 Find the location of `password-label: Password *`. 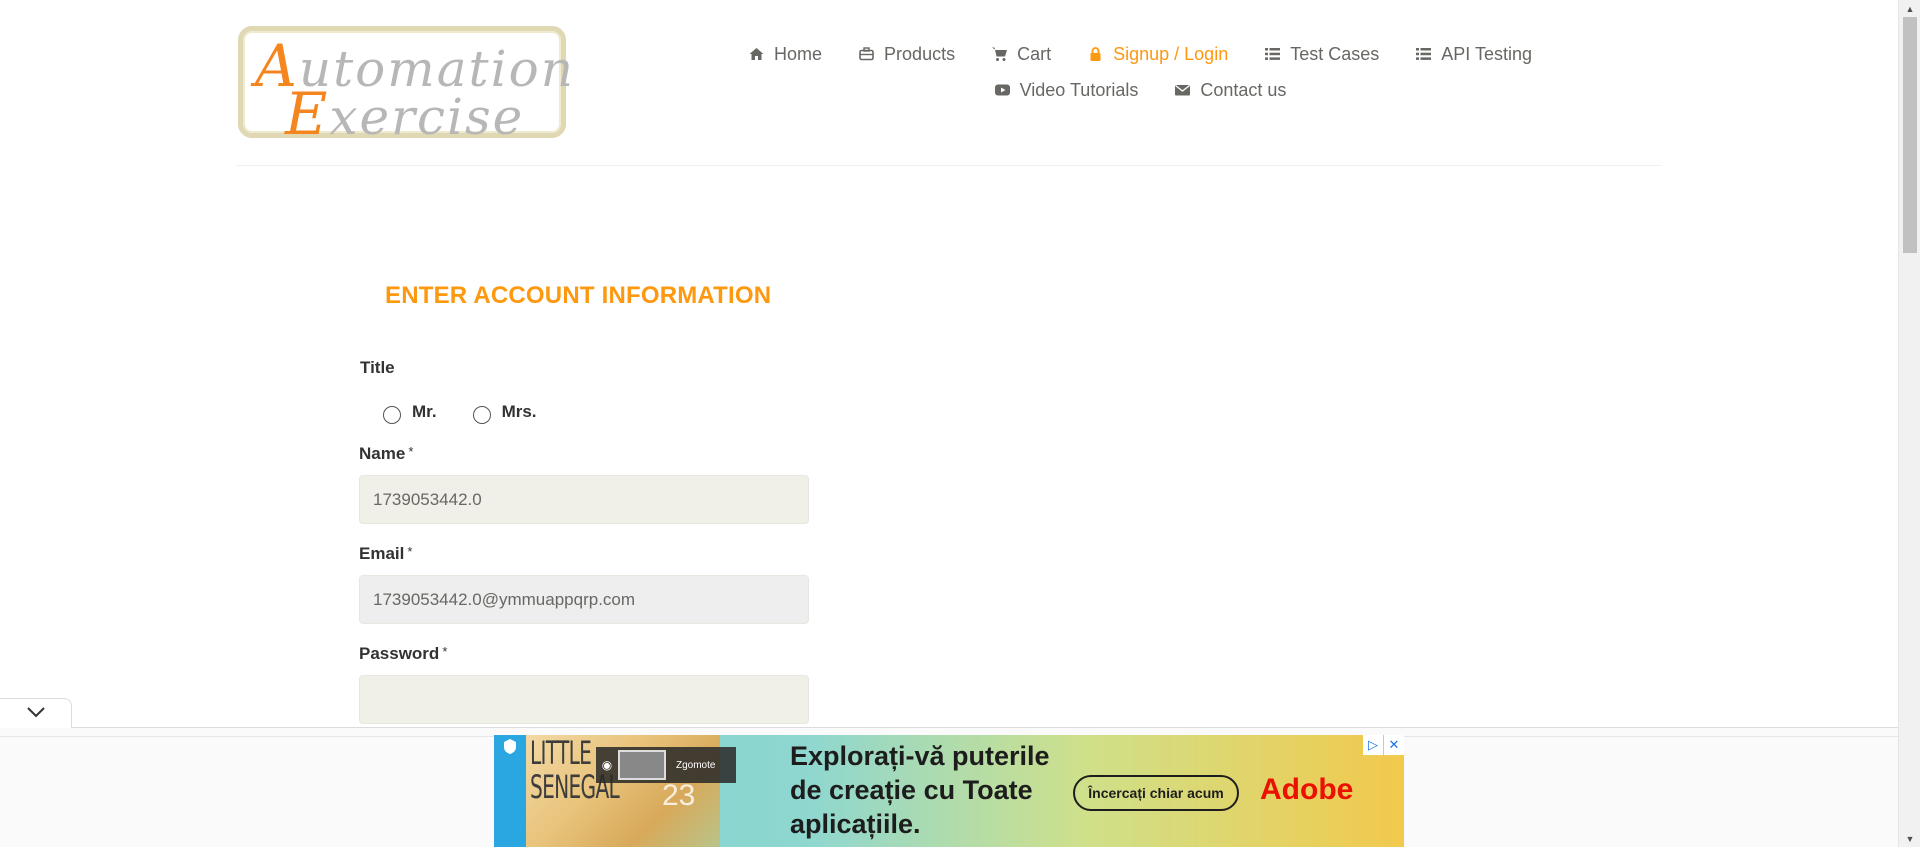

password-label: Password * is located at coordinates (403, 654).